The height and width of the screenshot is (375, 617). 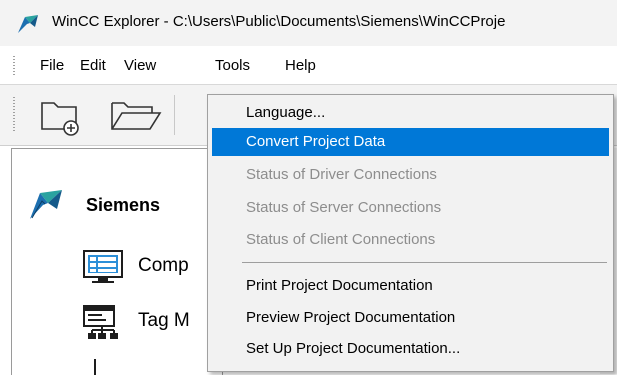 What do you see at coordinates (163, 265) in the screenshot?
I see `tree-node-computer-label: Comp` at bounding box center [163, 265].